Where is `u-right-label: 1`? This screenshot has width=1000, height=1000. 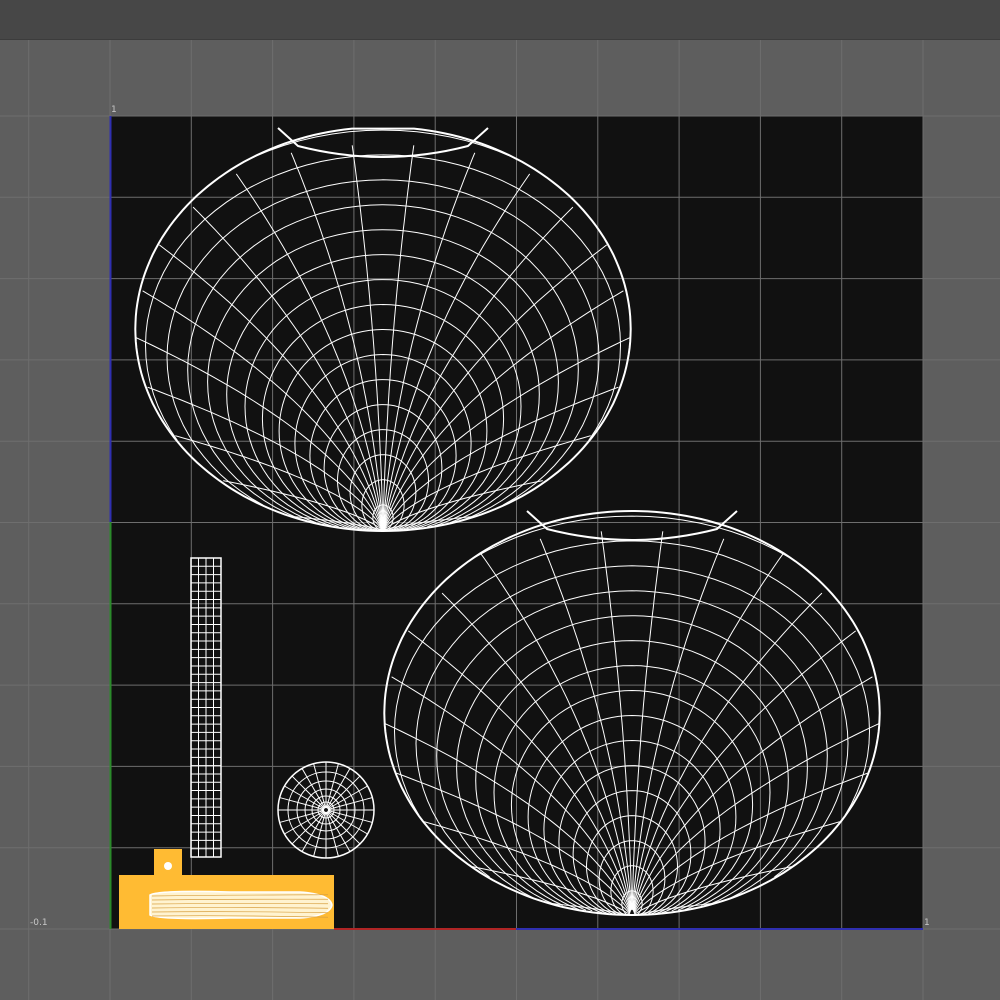 u-right-label: 1 is located at coordinates (927, 923).